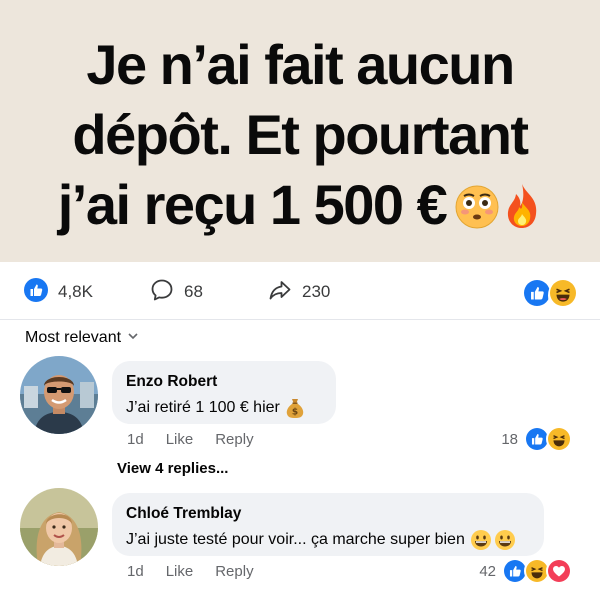 The width and height of the screenshot is (600, 600). I want to click on money-bag-icon: $, so click(295, 408).